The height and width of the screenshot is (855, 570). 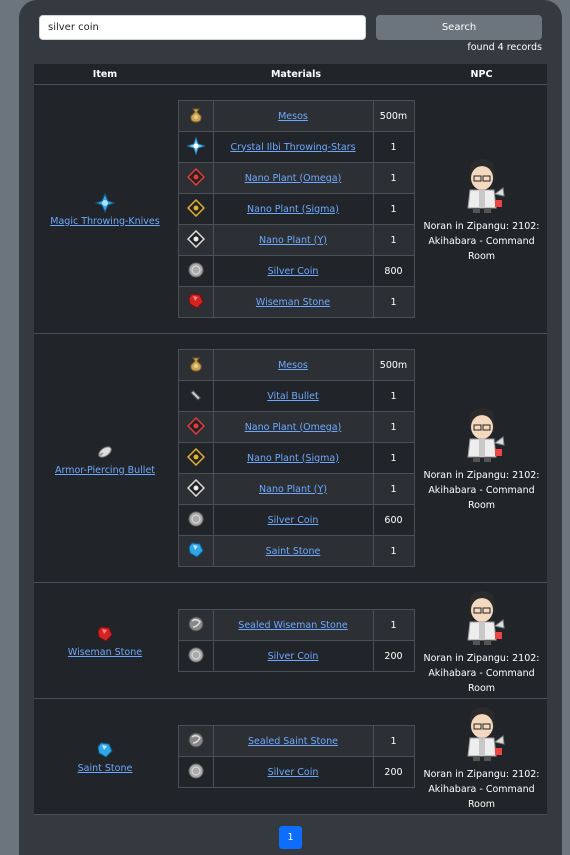 I want to click on header-item: Item, so click(x=105, y=74).